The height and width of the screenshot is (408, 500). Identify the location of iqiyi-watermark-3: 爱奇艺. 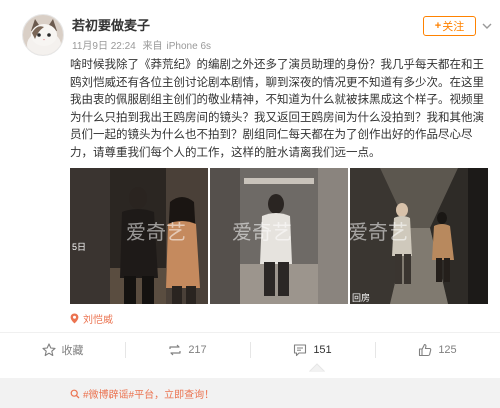
(379, 233).